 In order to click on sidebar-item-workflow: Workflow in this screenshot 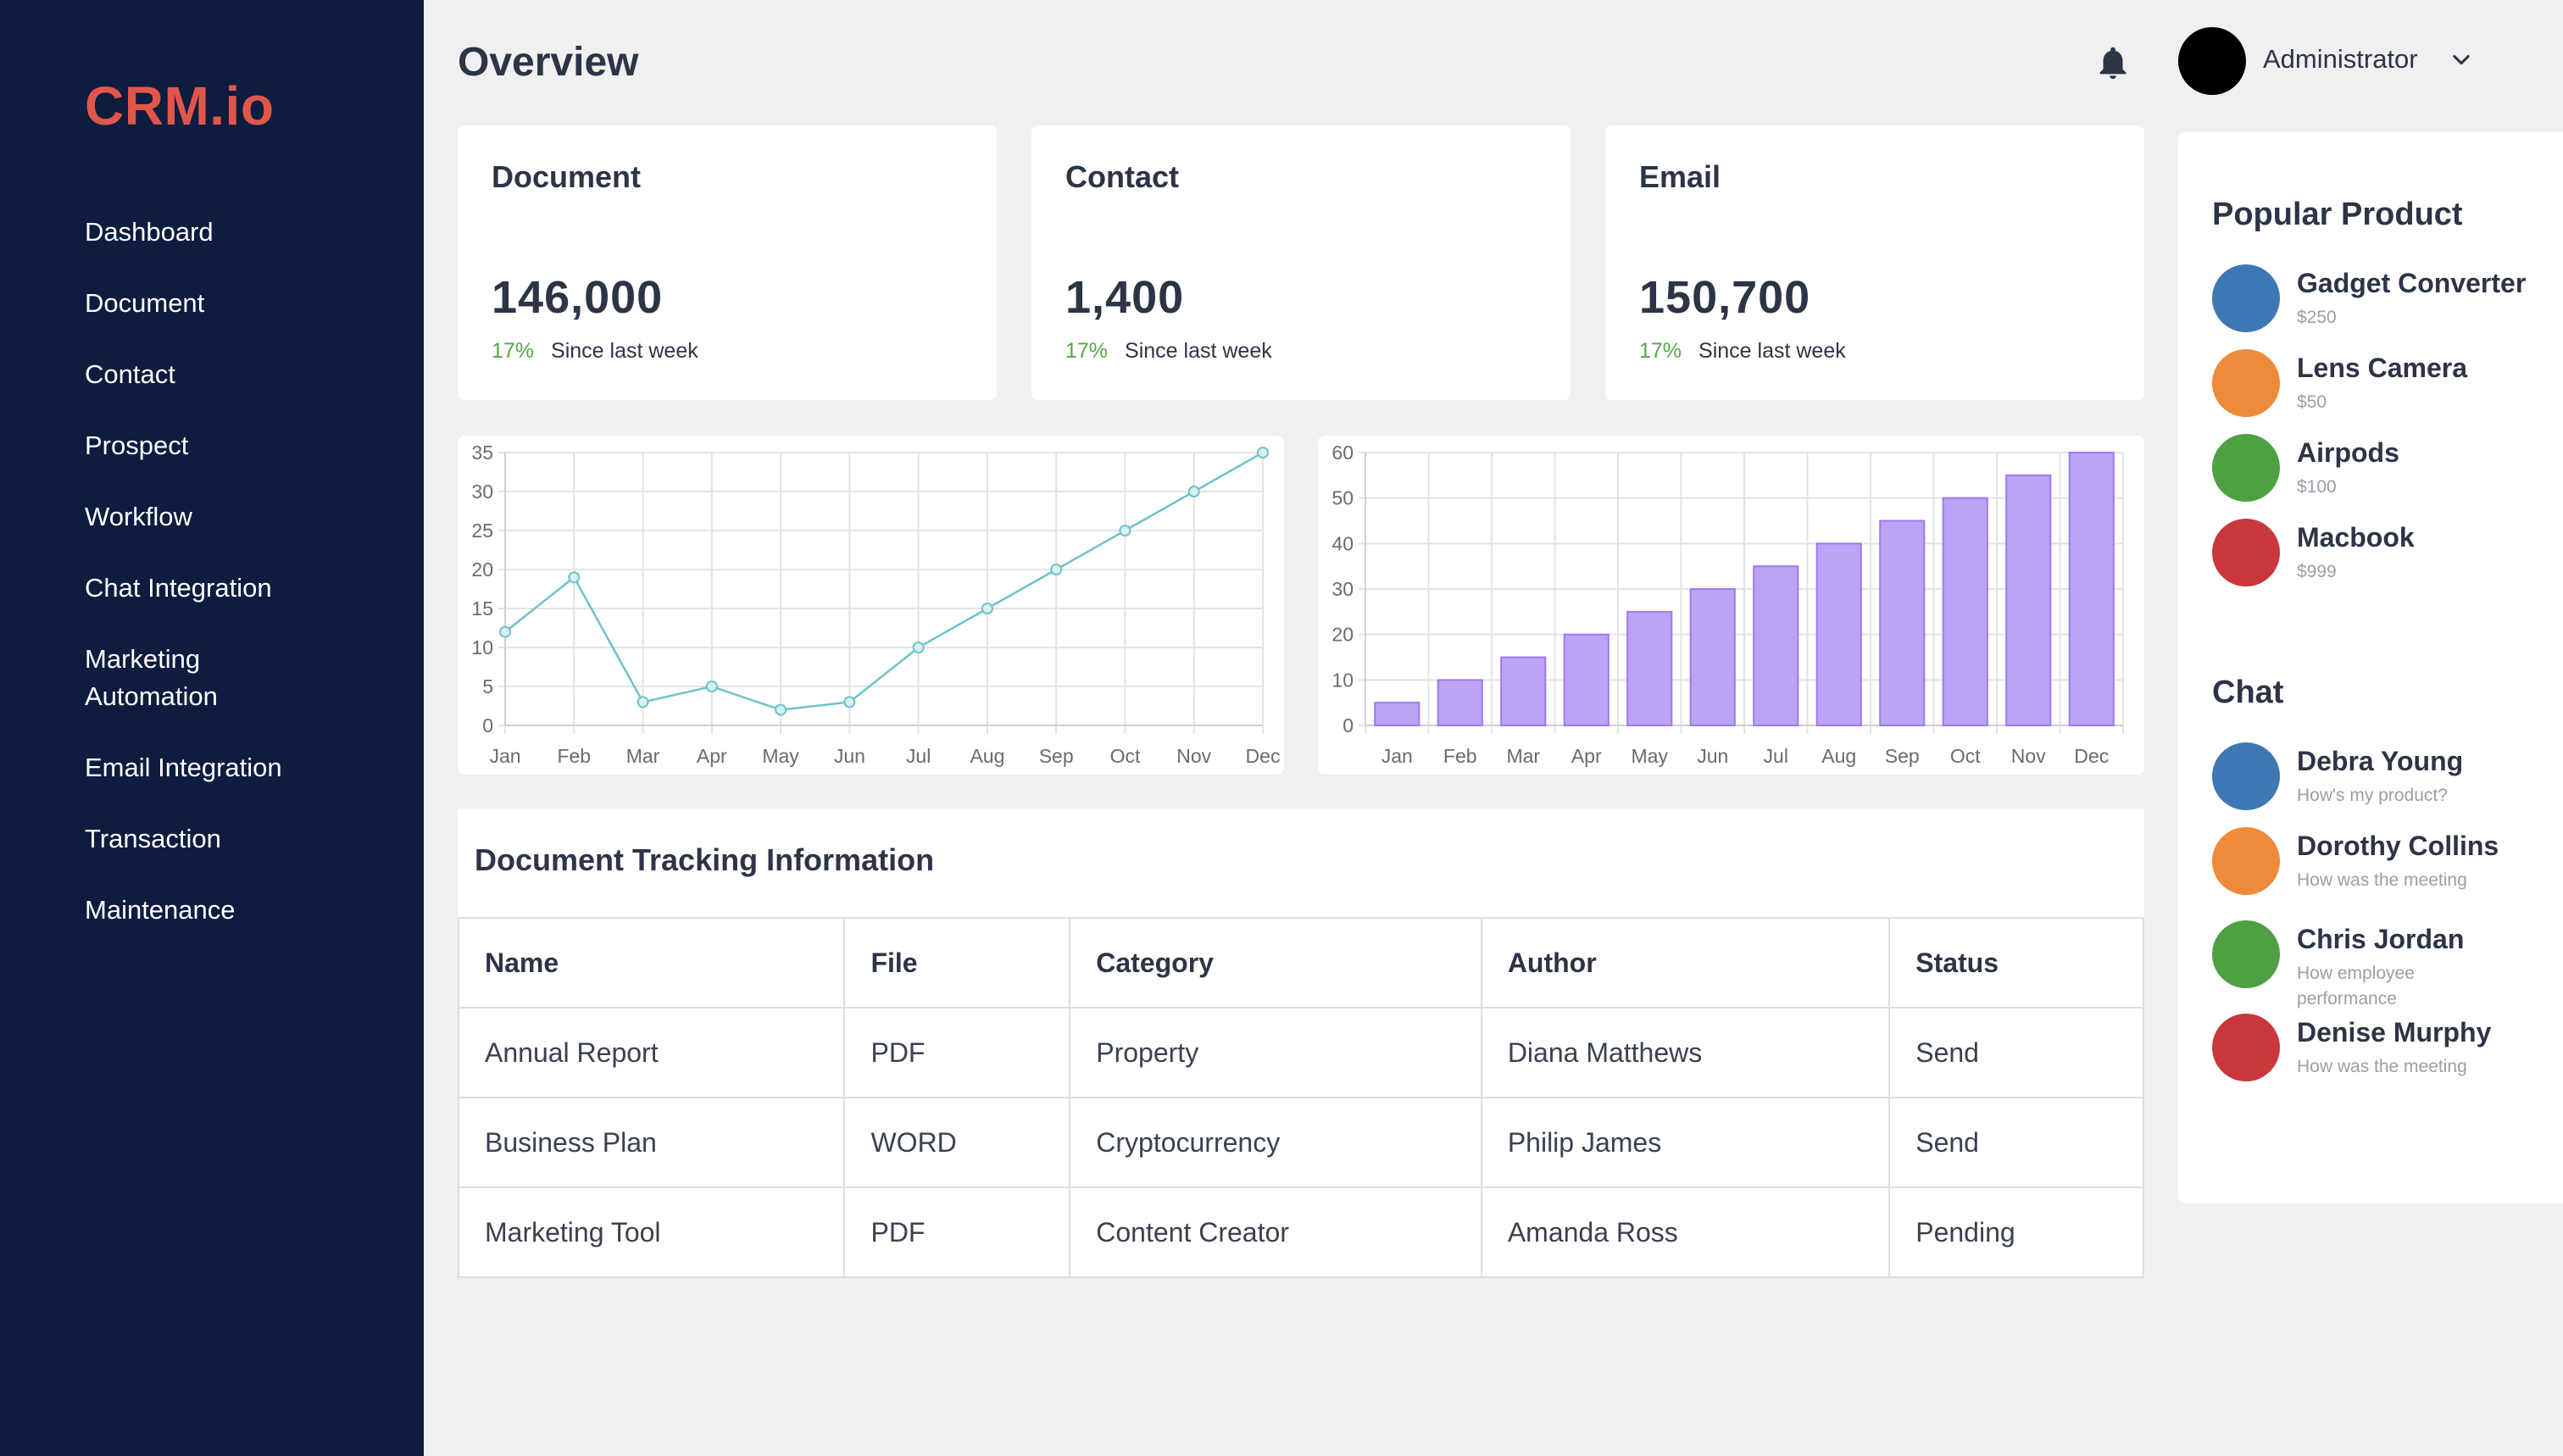, I will do `click(183, 517)`.